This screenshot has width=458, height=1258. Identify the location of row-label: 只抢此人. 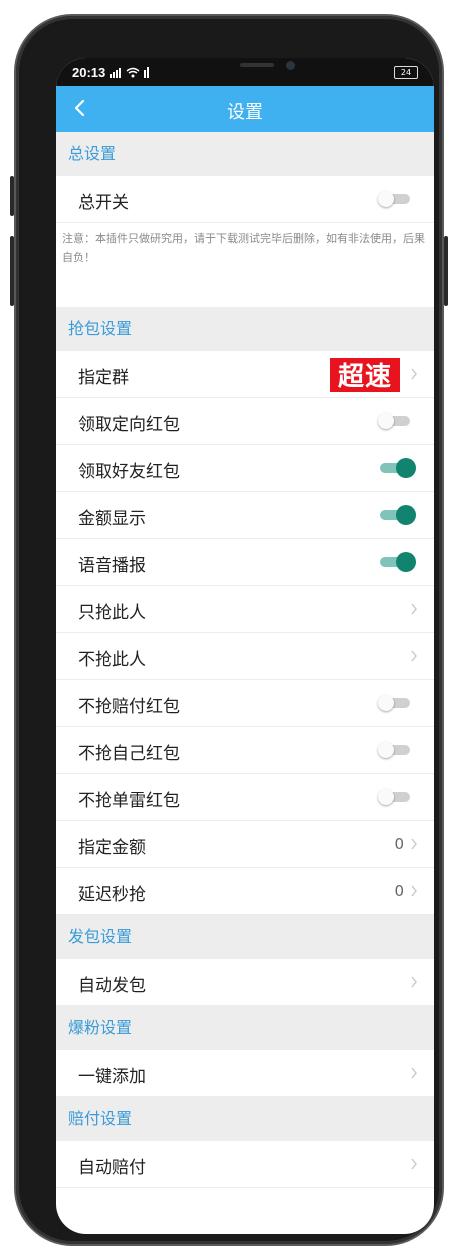
(112, 613).